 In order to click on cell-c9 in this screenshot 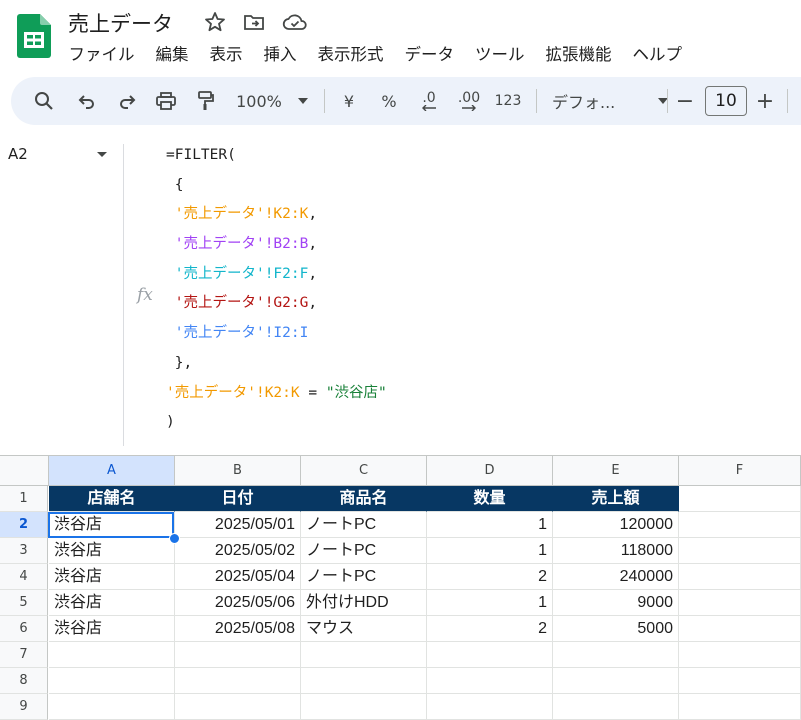, I will do `click(364, 707)`.